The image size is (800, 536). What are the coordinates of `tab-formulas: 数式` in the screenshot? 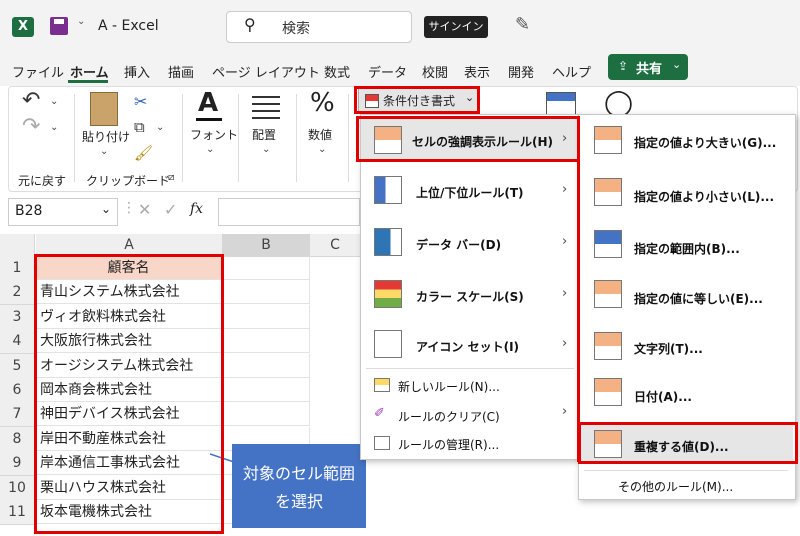 It's located at (337, 71).